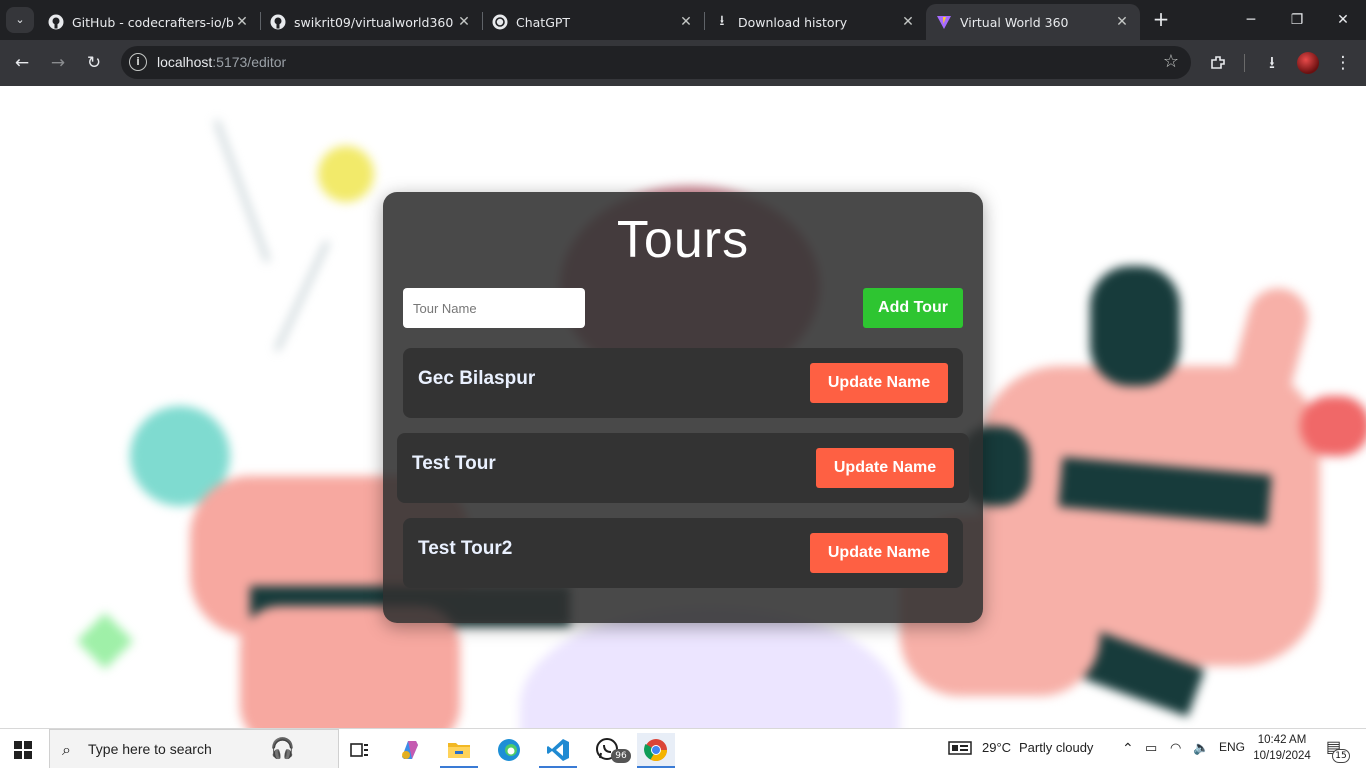 This screenshot has width=1366, height=768. I want to click on file-explorer-icon, so click(459, 750).